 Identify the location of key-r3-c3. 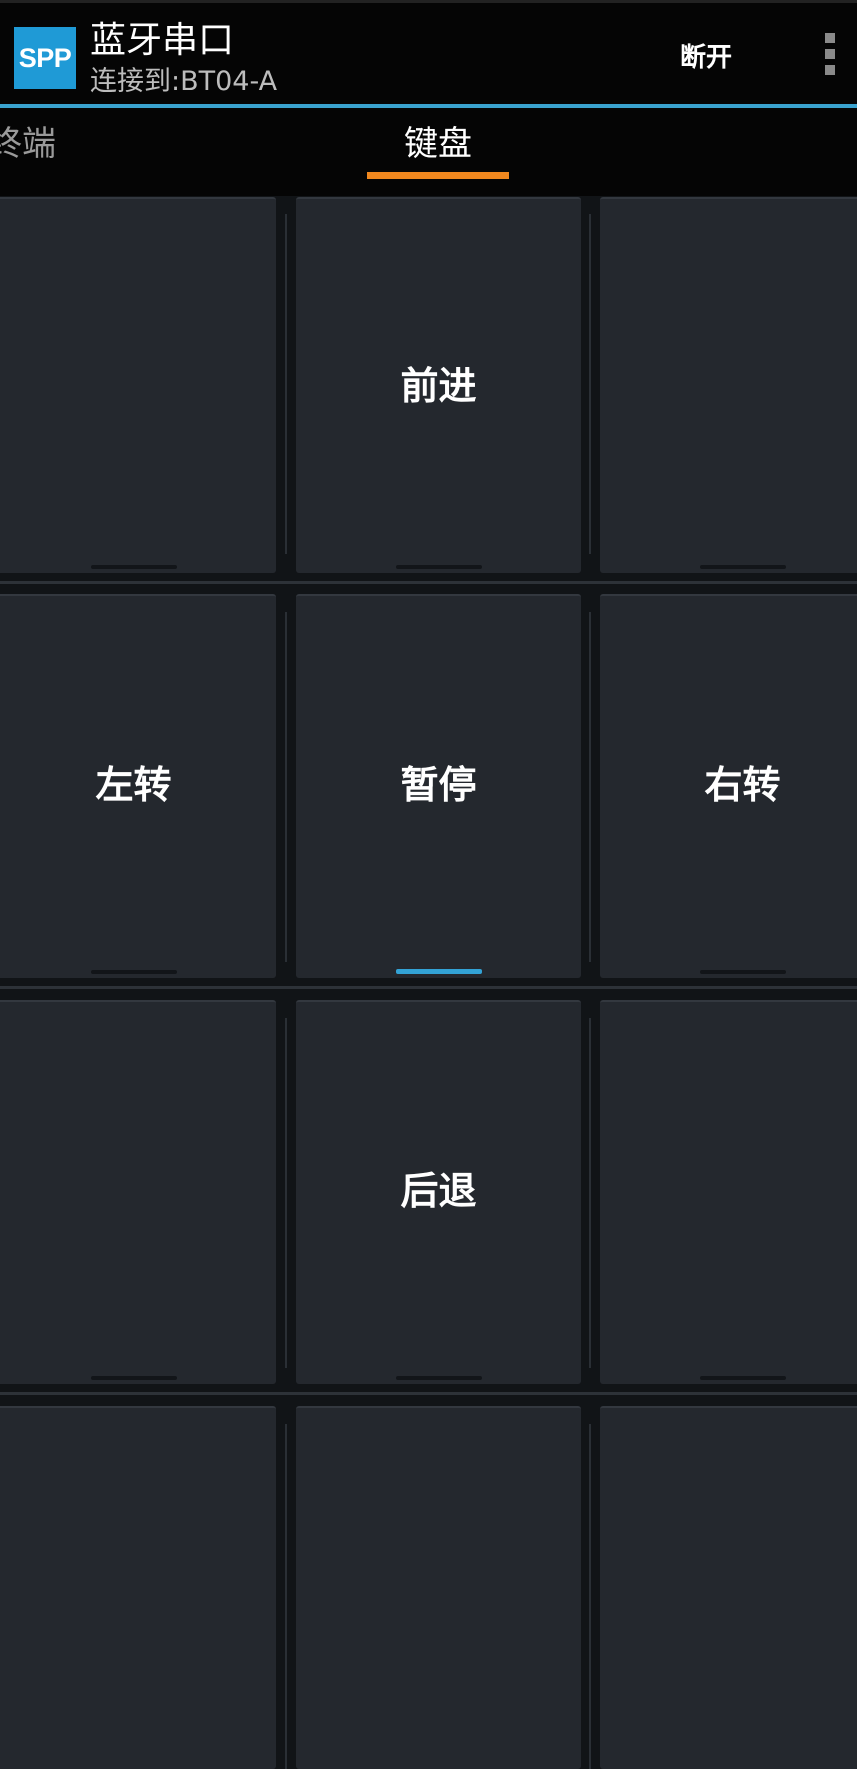
(728, 1192).